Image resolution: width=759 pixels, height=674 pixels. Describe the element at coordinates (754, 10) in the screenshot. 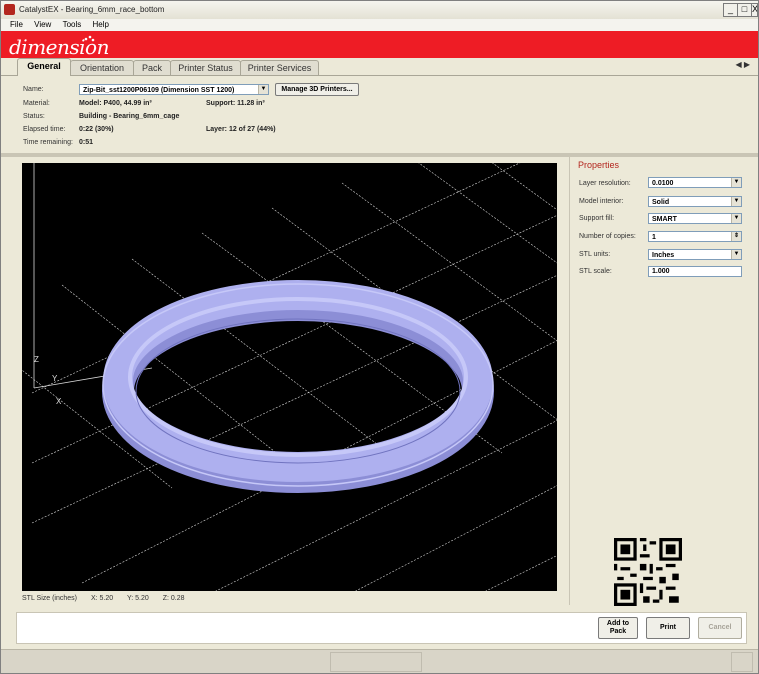

I see `close-button: X` at that location.